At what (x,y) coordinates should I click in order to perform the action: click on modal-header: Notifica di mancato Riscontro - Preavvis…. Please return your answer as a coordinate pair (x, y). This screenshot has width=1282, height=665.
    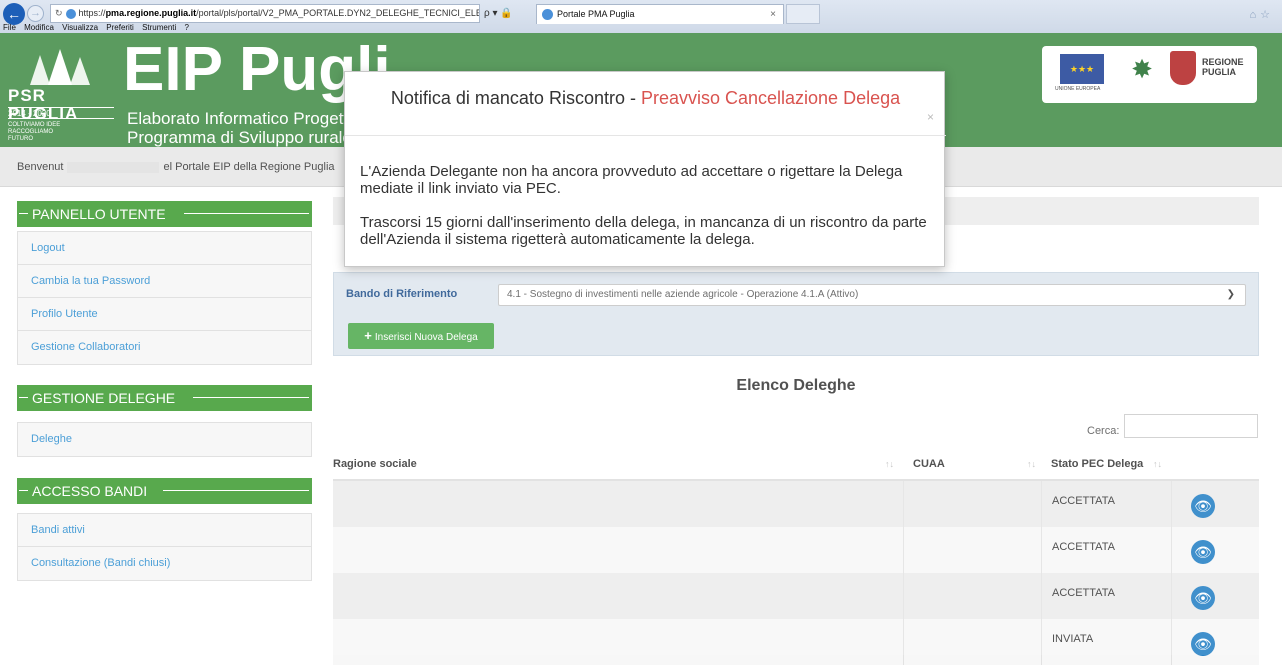
    Looking at the image, I should click on (645, 104).